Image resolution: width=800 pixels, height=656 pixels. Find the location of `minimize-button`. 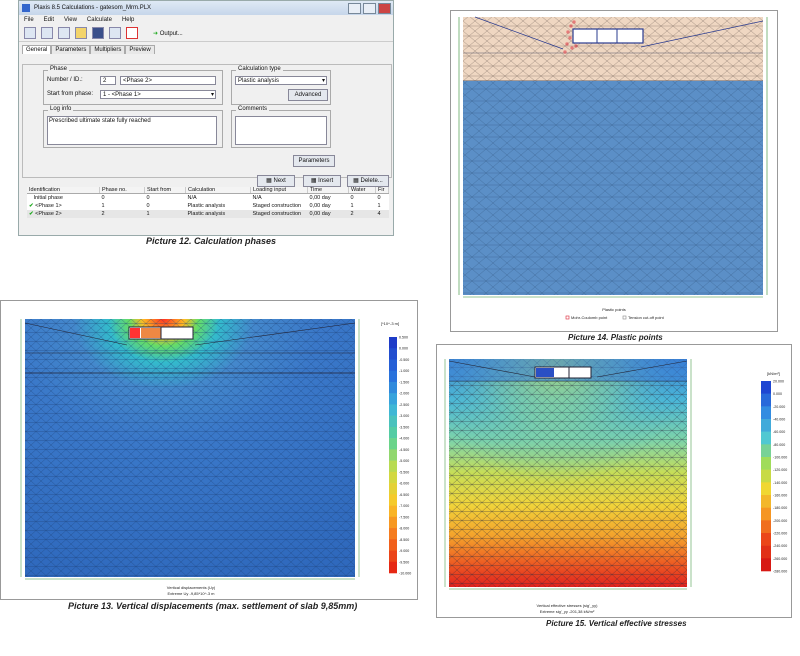

minimize-button is located at coordinates (354, 8).